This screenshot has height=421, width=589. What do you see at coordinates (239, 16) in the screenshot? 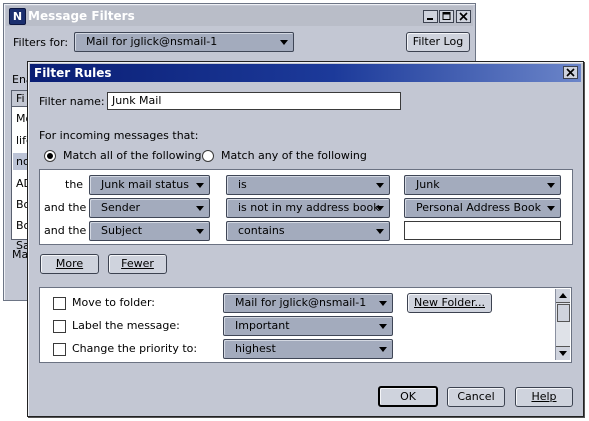
I see `message-filters-titlebar: N Message Filters` at bounding box center [239, 16].